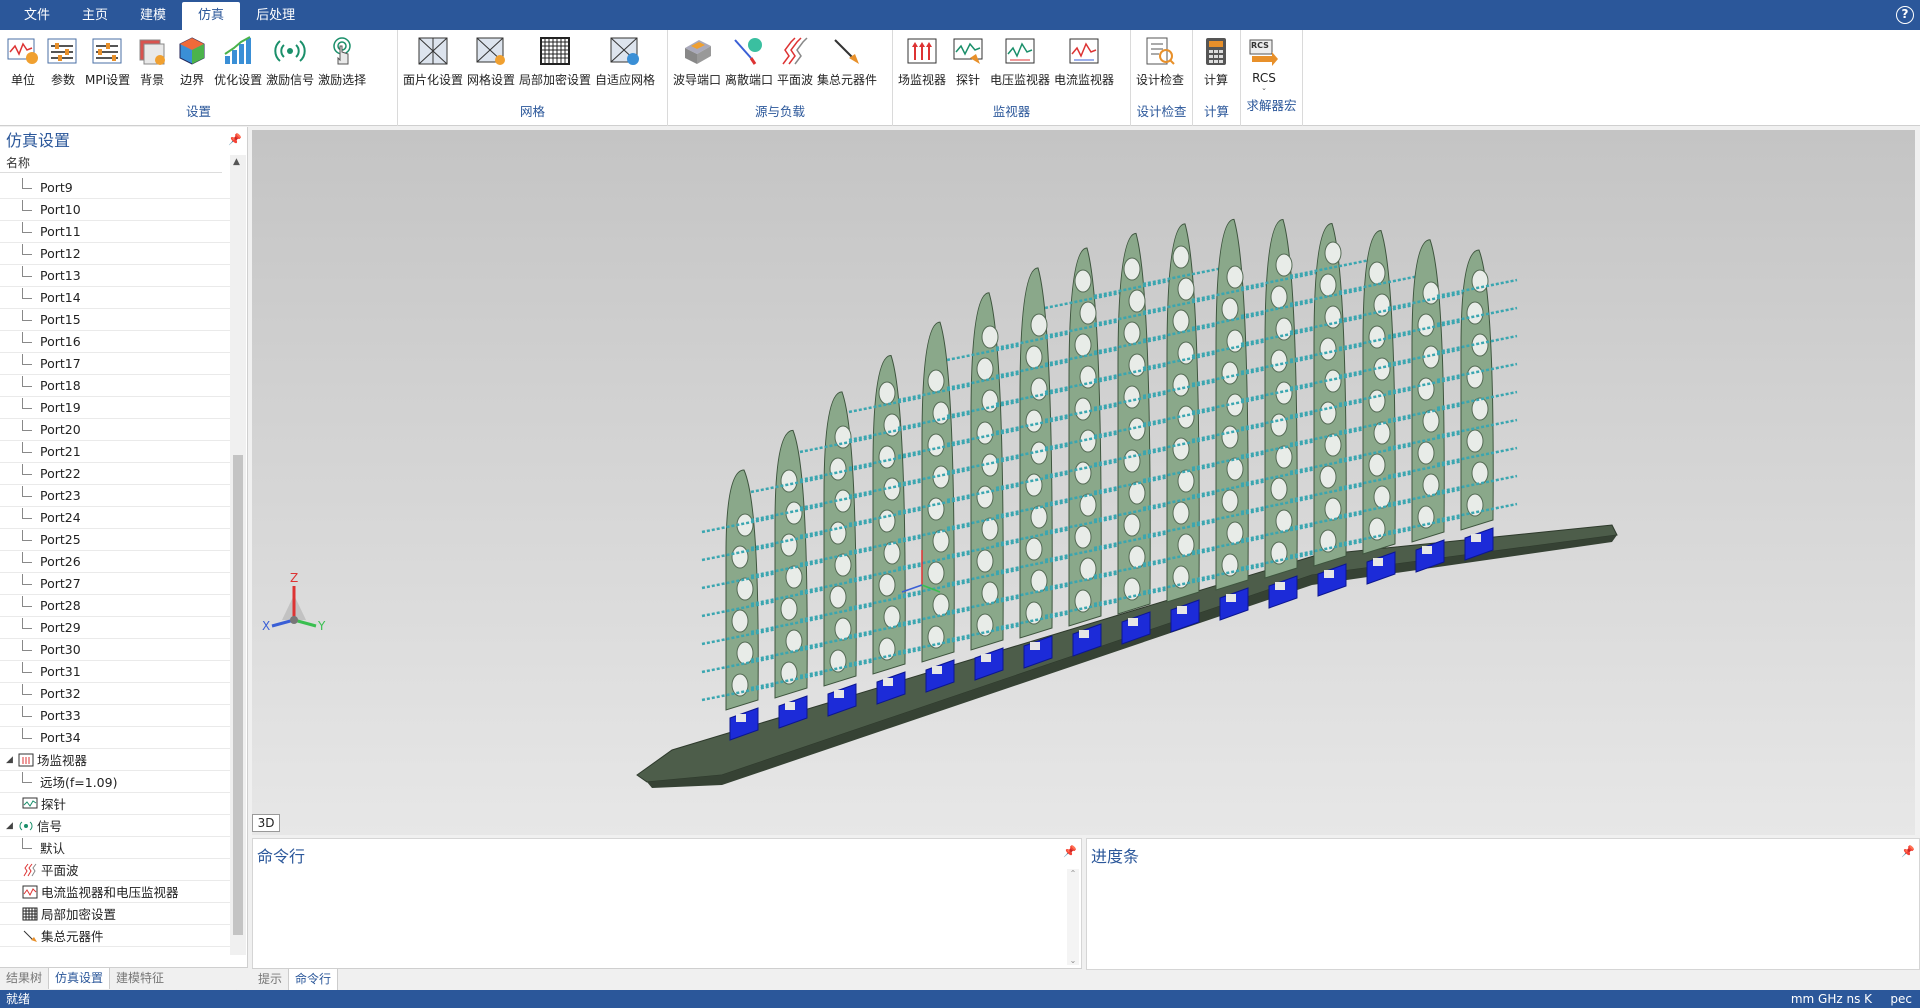 The width and height of the screenshot is (1920, 1008). I want to click on background-button: 背景, so click(152, 68).